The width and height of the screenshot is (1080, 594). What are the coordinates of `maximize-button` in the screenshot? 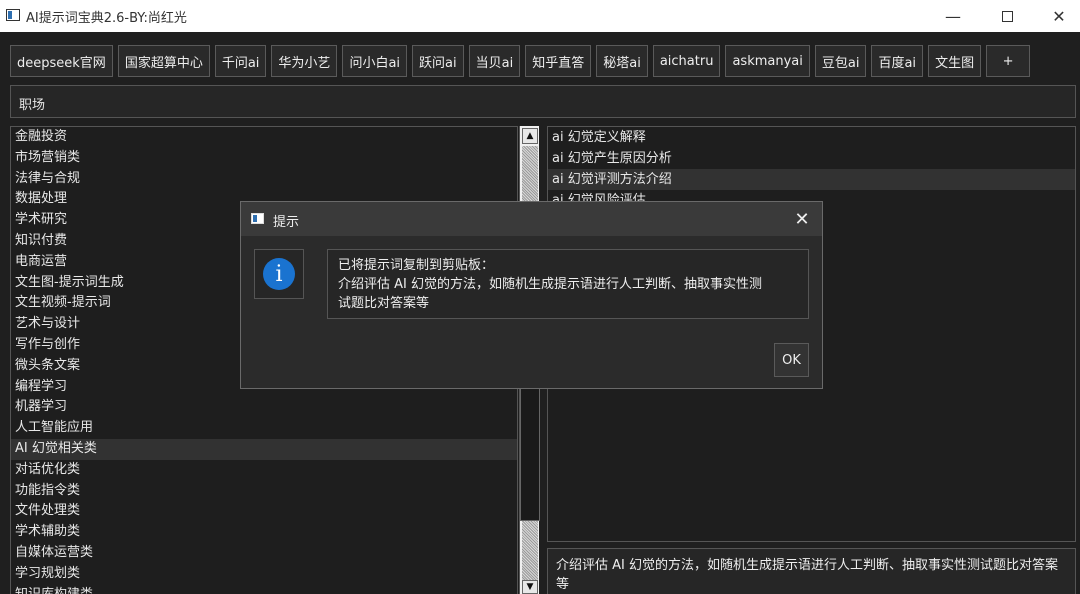 It's located at (1007, 16).